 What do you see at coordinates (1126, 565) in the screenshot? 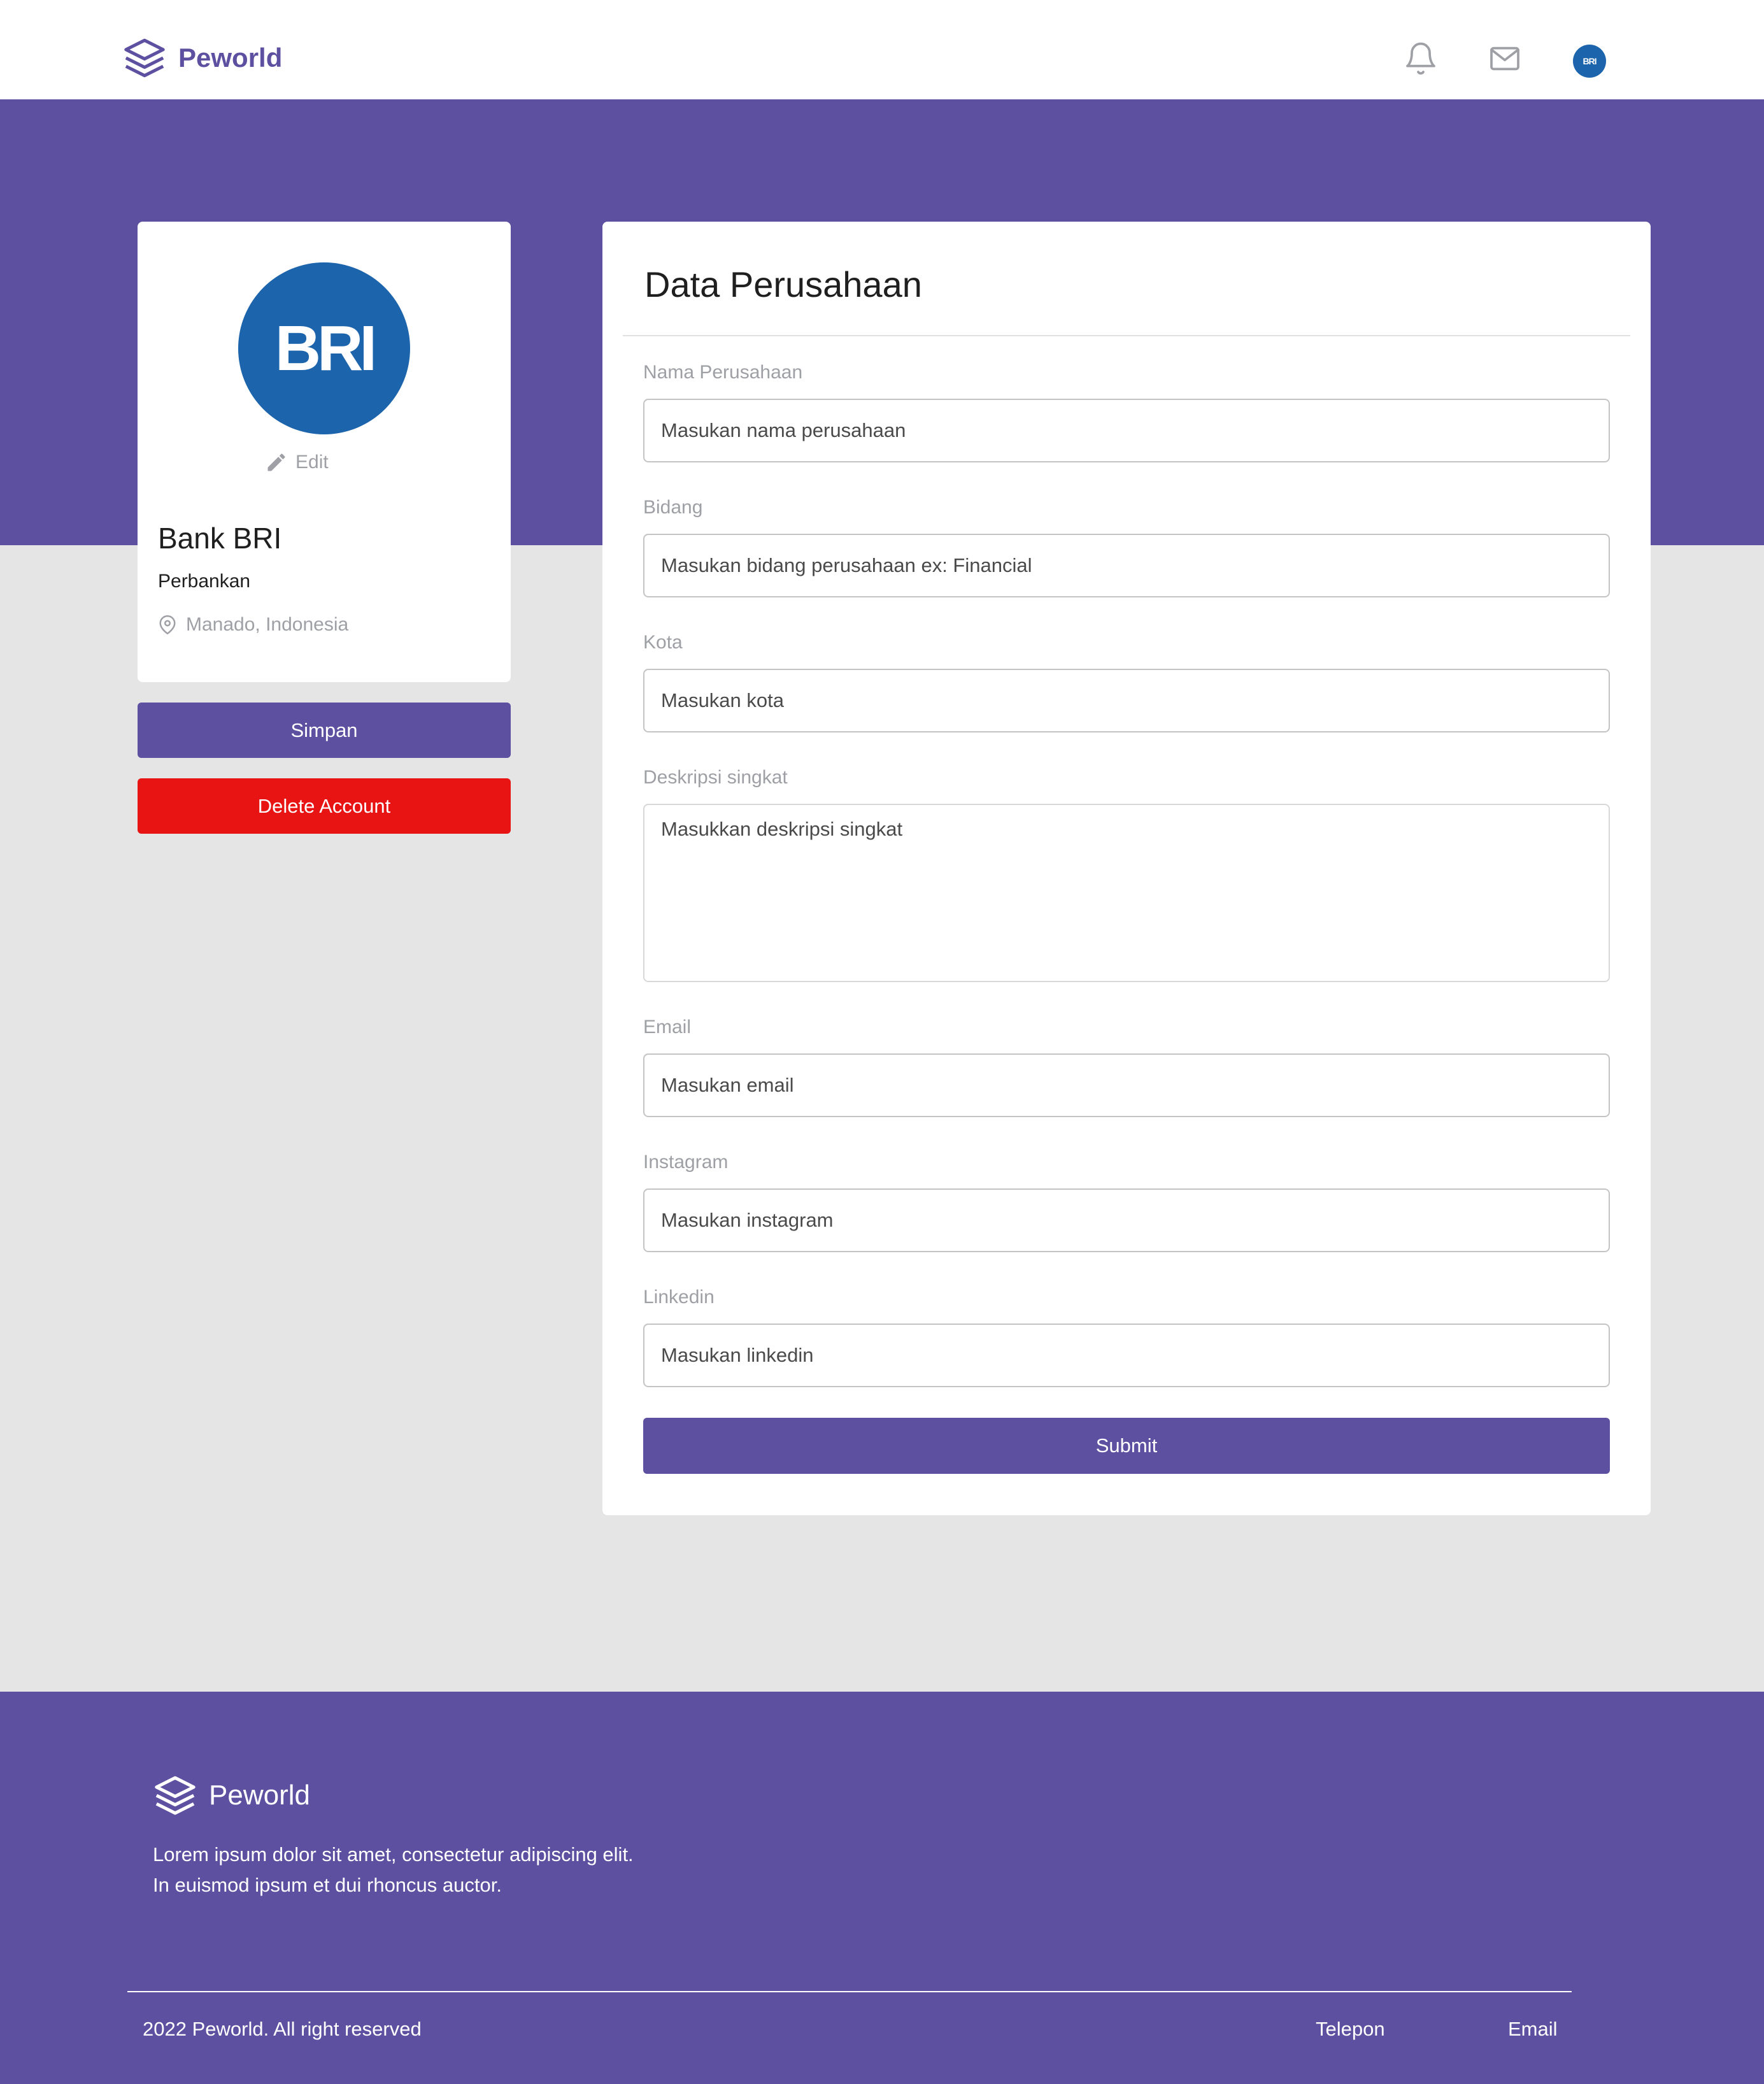
I see `industry-input` at bounding box center [1126, 565].